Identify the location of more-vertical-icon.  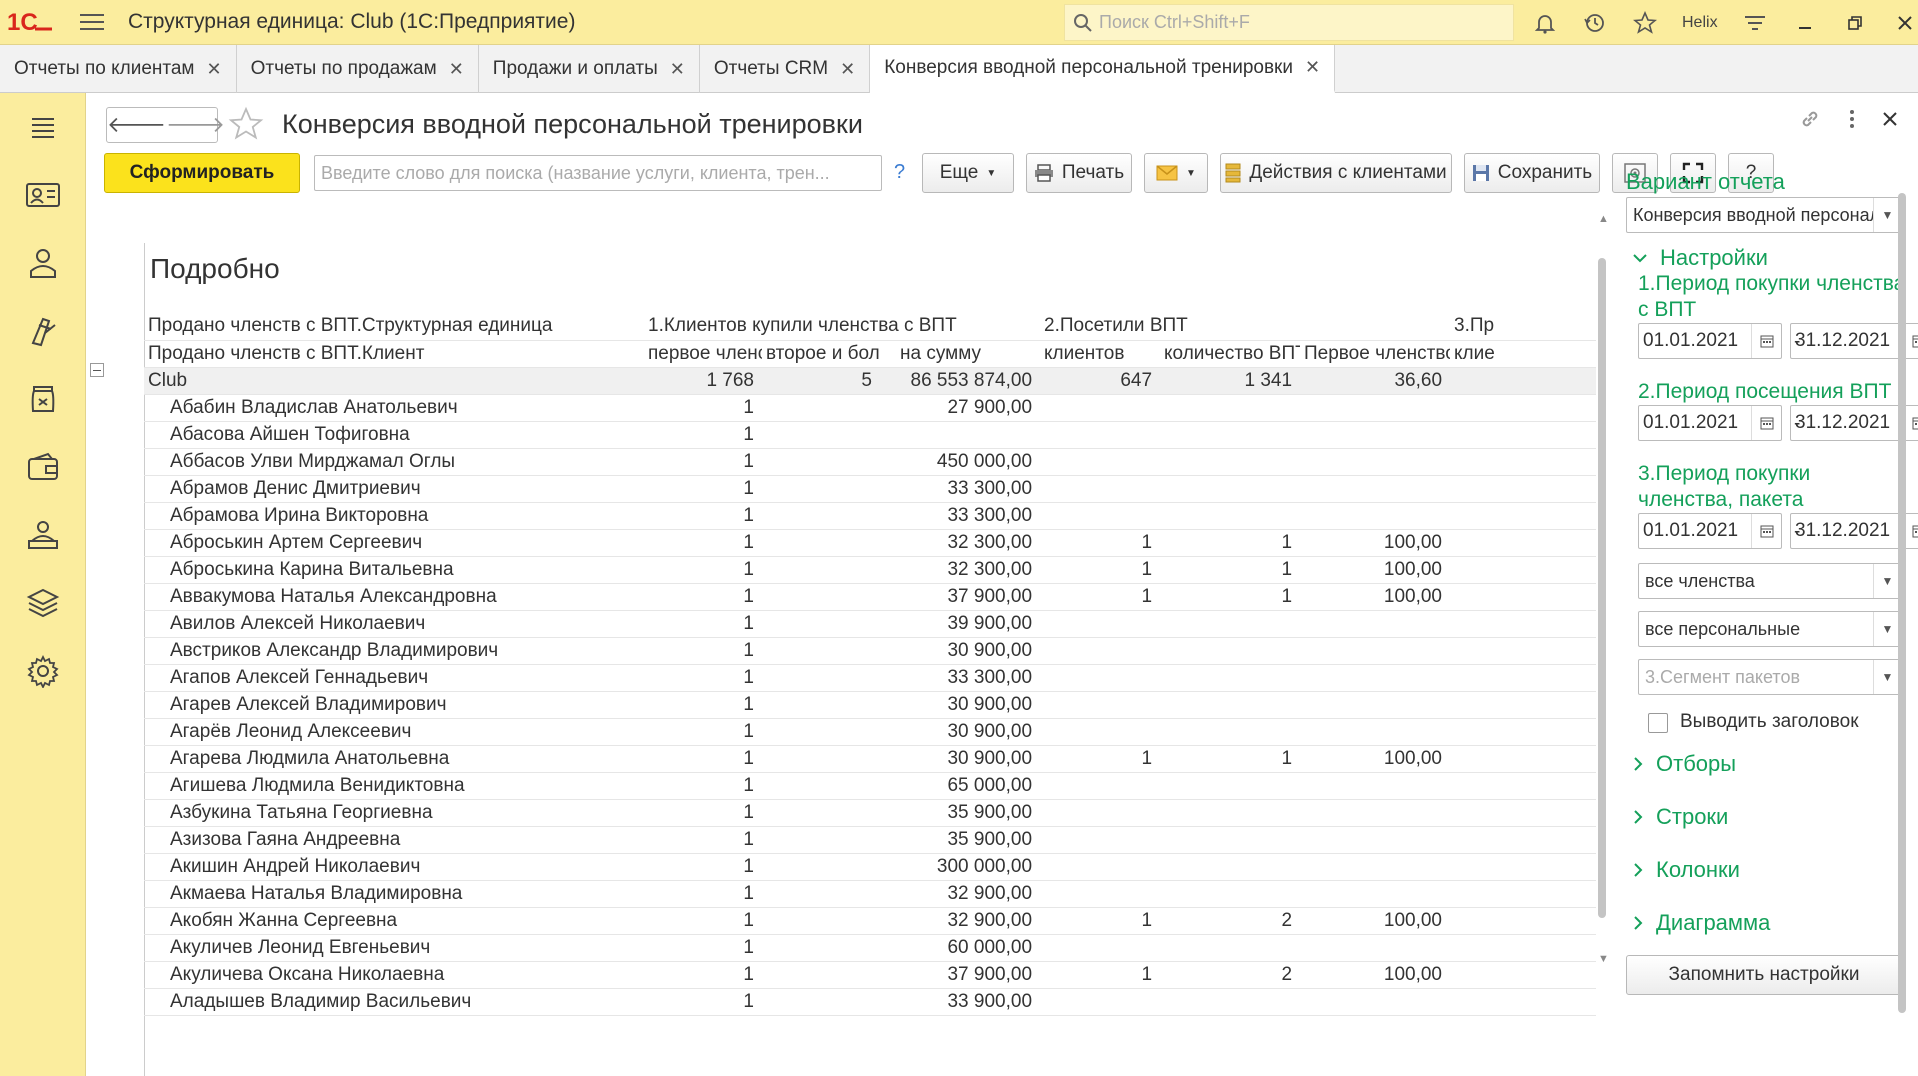
(1852, 122).